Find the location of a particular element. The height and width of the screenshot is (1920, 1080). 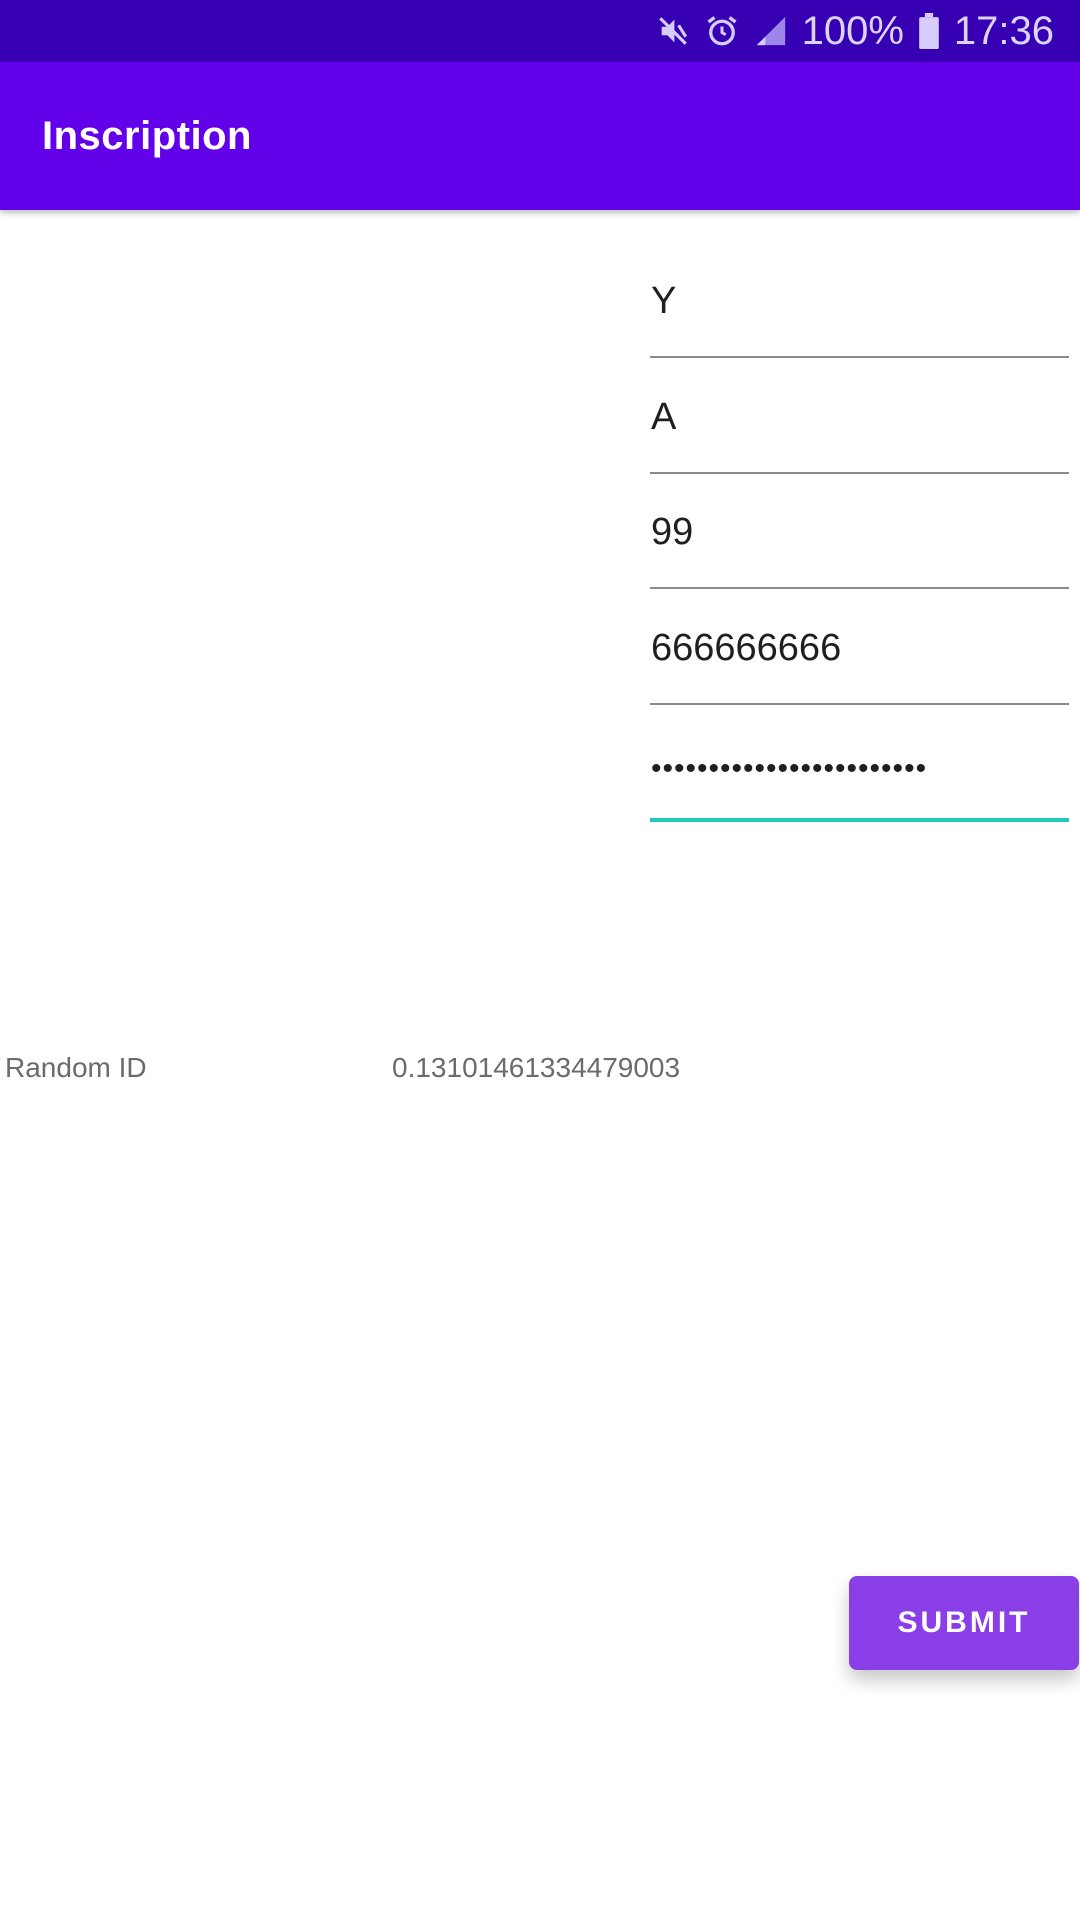

status-icons: 100% 17:36 is located at coordinates (855, 31).